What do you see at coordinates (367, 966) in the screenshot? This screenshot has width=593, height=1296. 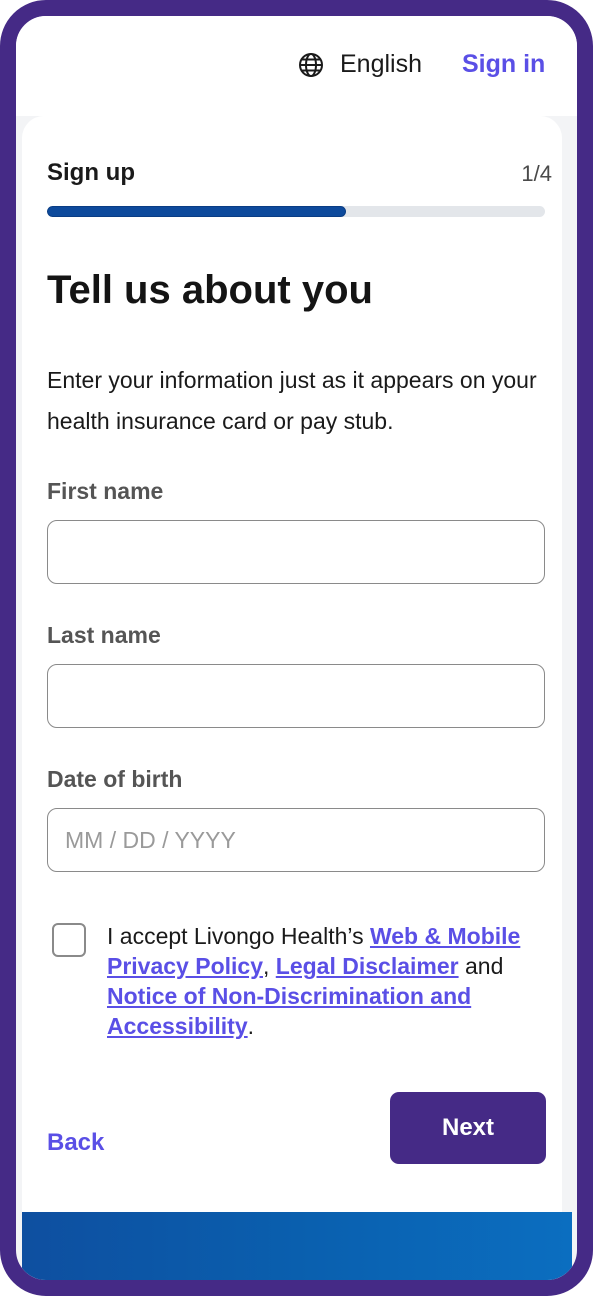 I see `legal-disclaimer-link: Legal Disclaimer` at bounding box center [367, 966].